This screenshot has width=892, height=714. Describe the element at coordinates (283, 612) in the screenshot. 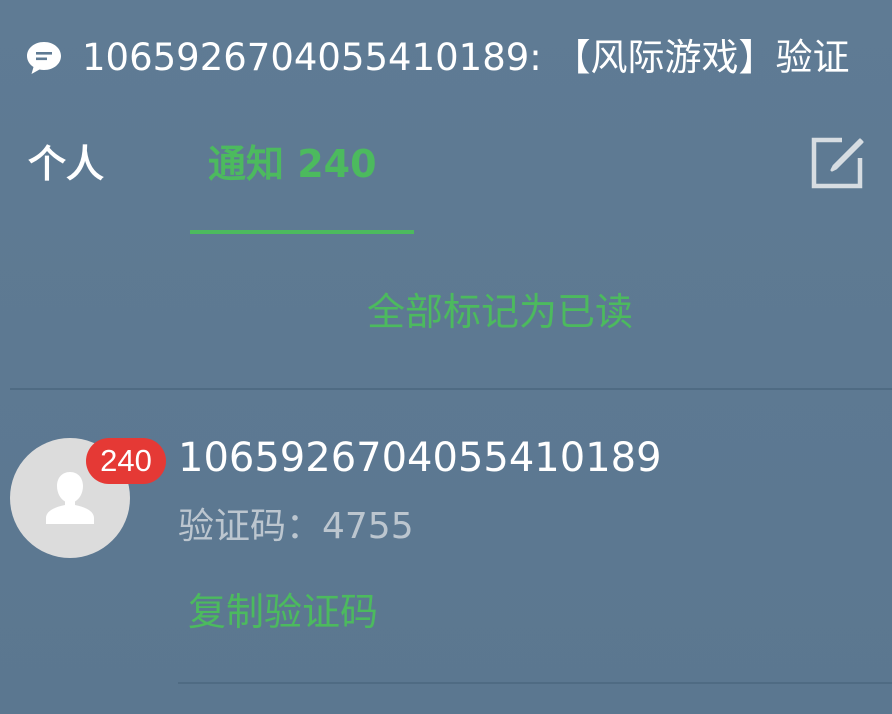

I see `copy-code-button: 复制验证码` at that location.